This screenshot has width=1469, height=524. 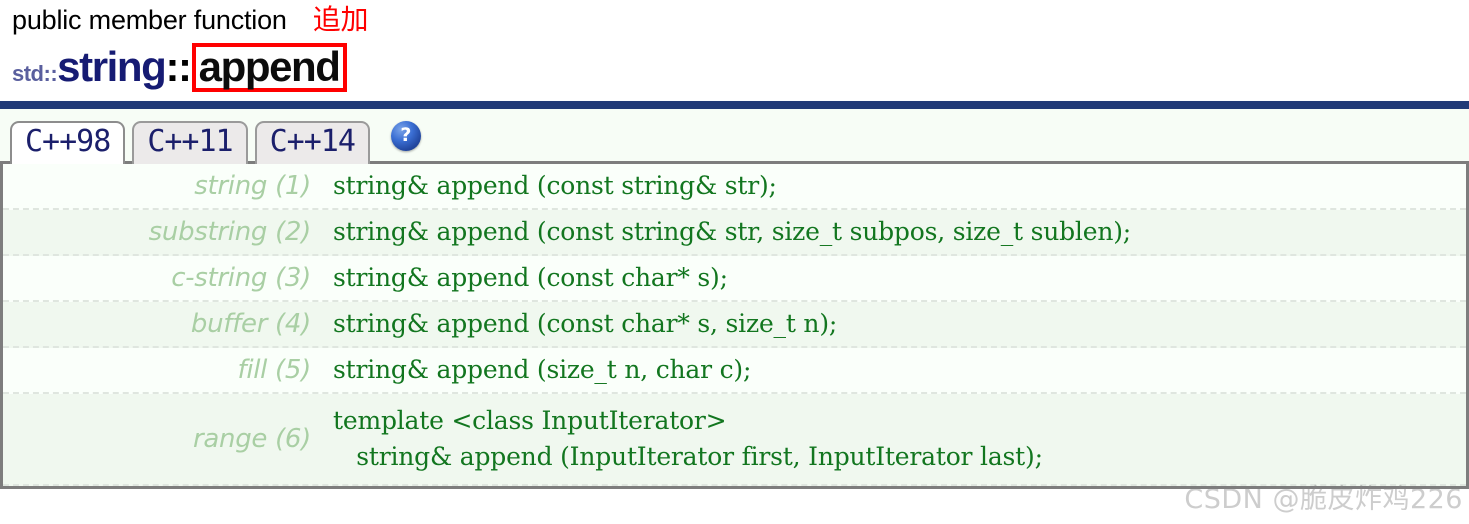 What do you see at coordinates (252, 438) in the screenshot?
I see `signature-label: range (6)` at bounding box center [252, 438].